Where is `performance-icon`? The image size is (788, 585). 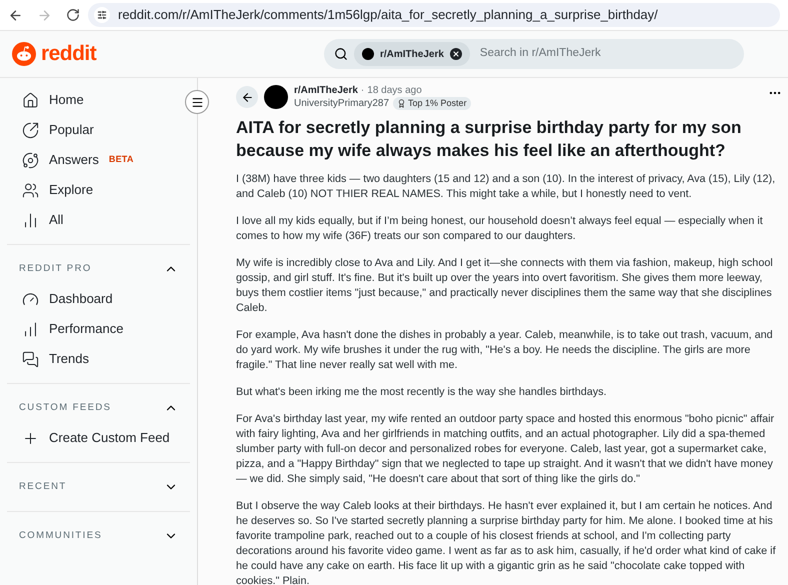 performance-icon is located at coordinates (30, 329).